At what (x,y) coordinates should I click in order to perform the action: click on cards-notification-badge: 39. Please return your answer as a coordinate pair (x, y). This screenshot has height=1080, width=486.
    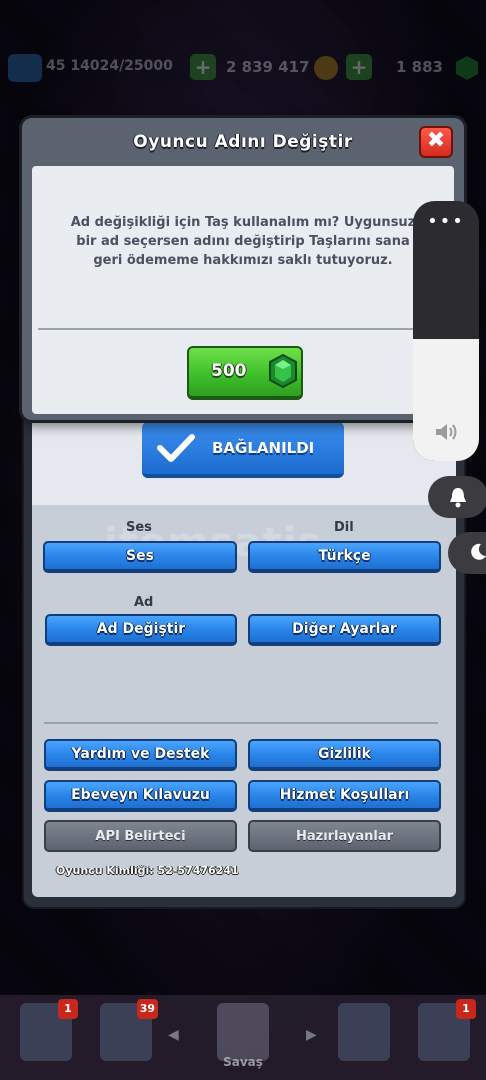
    Looking at the image, I should click on (147, 1009).